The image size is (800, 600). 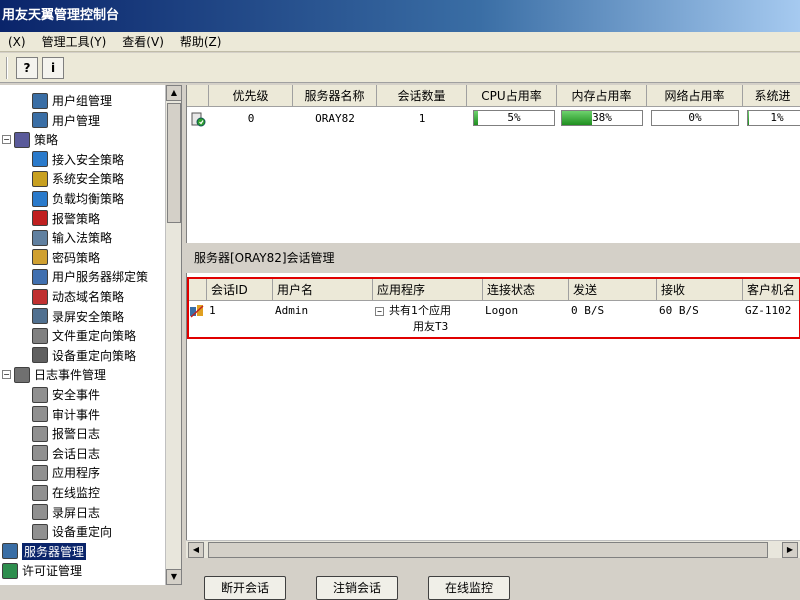 I want to click on tree-item: 用户组管理, so click(x=72, y=100).